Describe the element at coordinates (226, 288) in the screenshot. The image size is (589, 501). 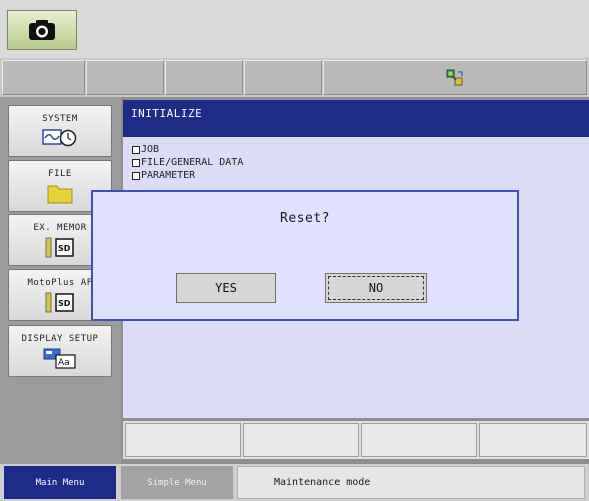
I see `yes-button: YES` at that location.